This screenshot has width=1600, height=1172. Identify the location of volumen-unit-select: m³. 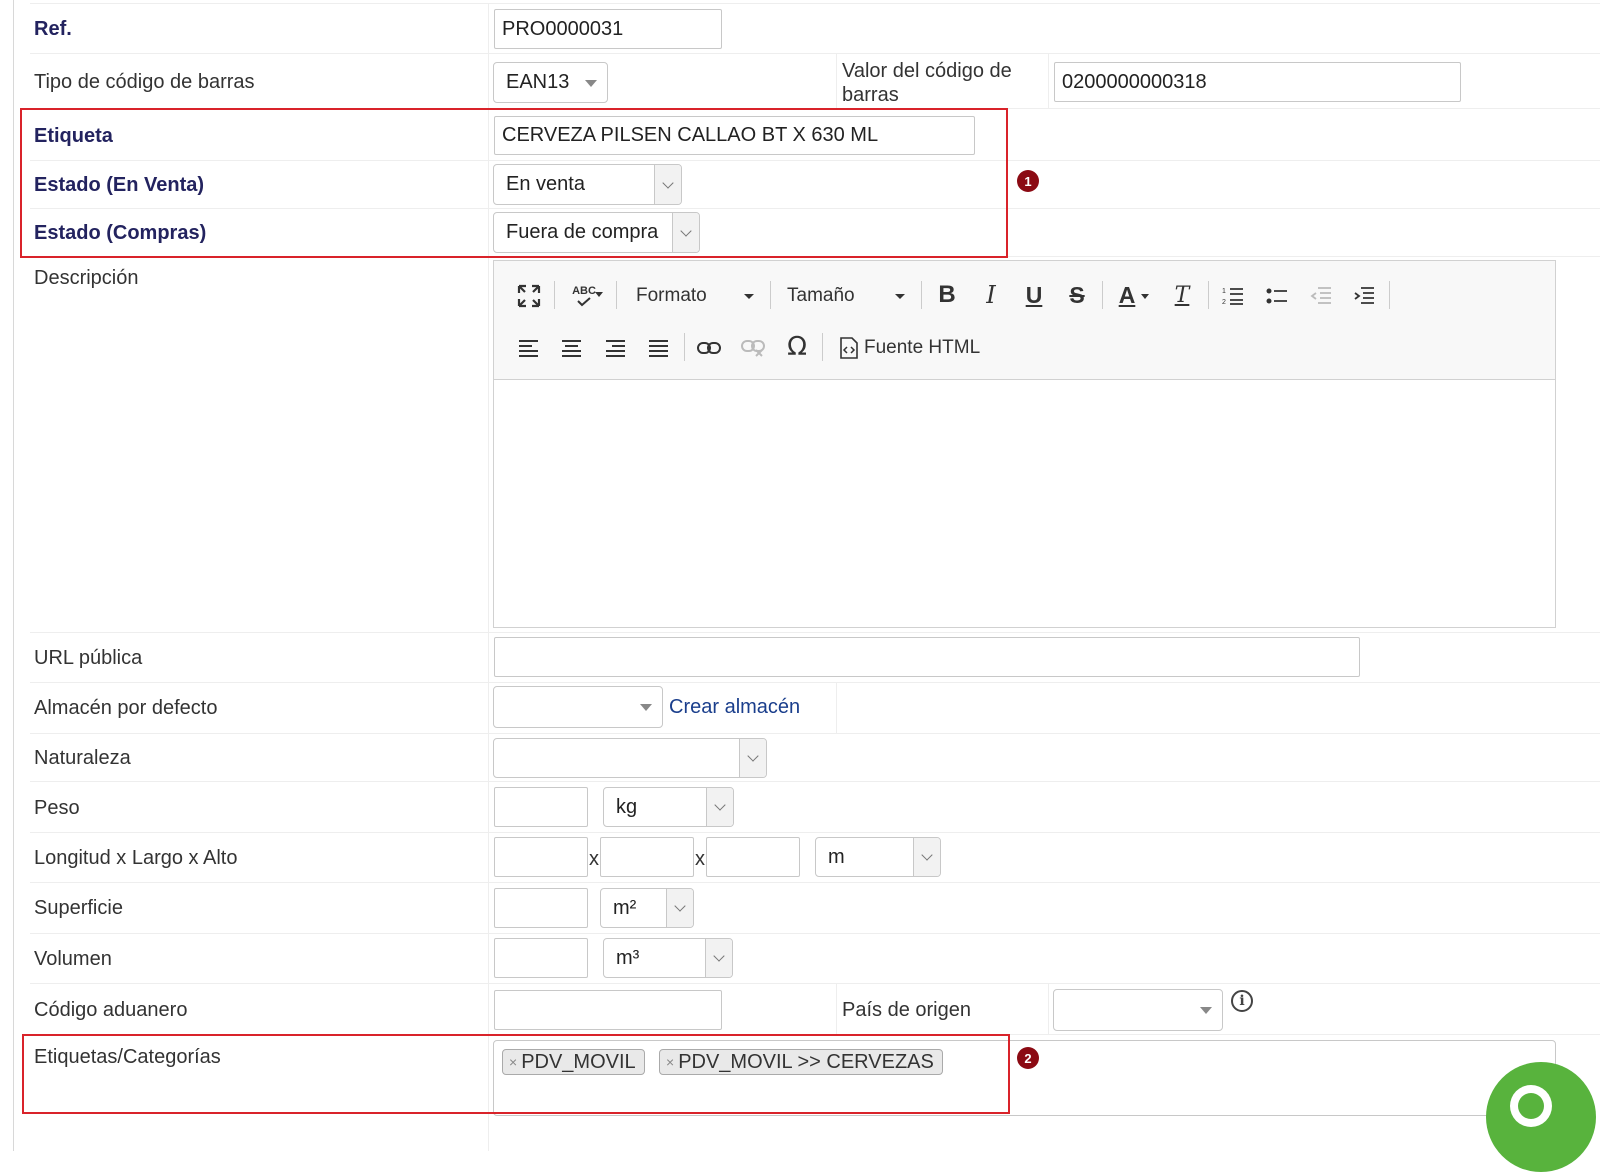
(668, 958).